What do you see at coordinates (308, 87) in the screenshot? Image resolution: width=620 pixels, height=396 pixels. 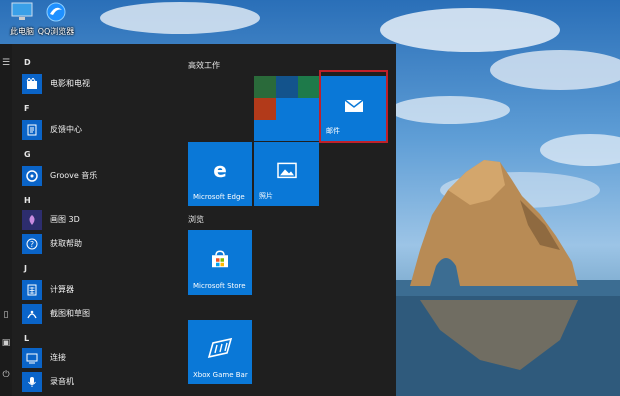 I see `tile-mini-teal` at bounding box center [308, 87].